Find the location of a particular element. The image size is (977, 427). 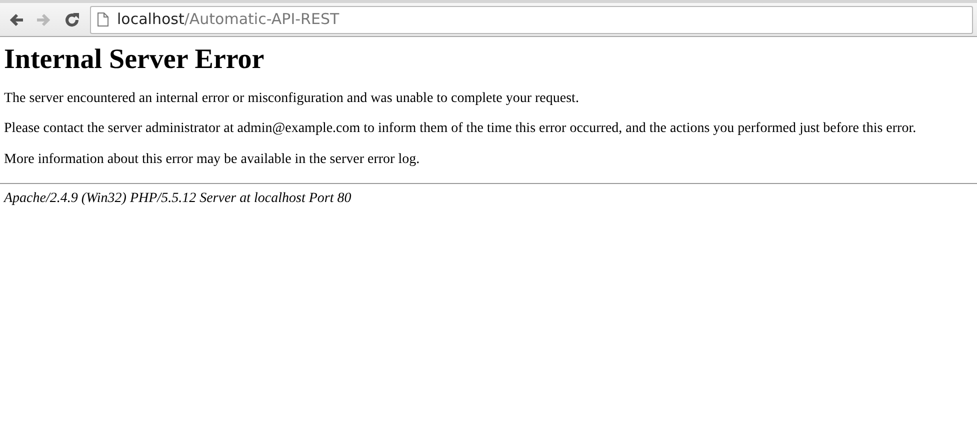

page-heading: Internal Server Error is located at coordinates (135, 60).